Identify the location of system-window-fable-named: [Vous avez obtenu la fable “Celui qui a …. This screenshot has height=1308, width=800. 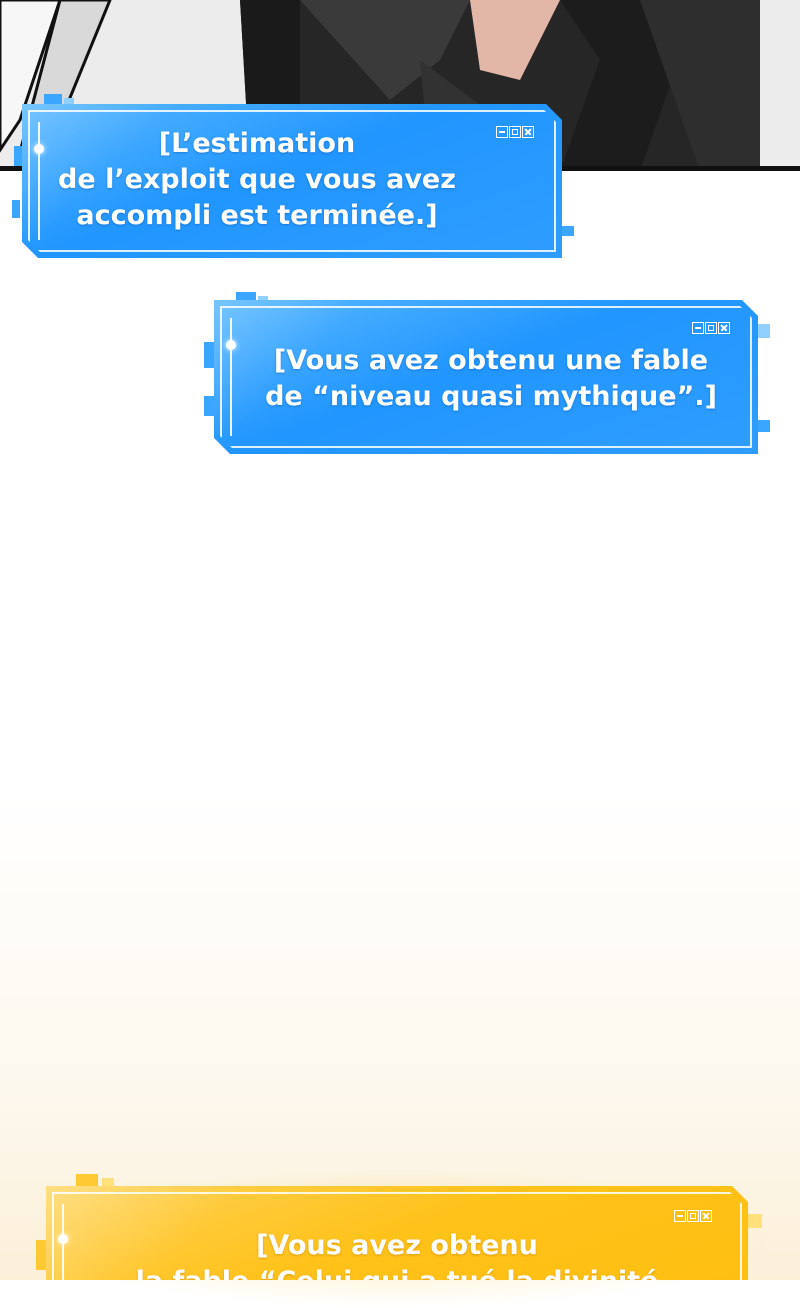
(397, 1233).